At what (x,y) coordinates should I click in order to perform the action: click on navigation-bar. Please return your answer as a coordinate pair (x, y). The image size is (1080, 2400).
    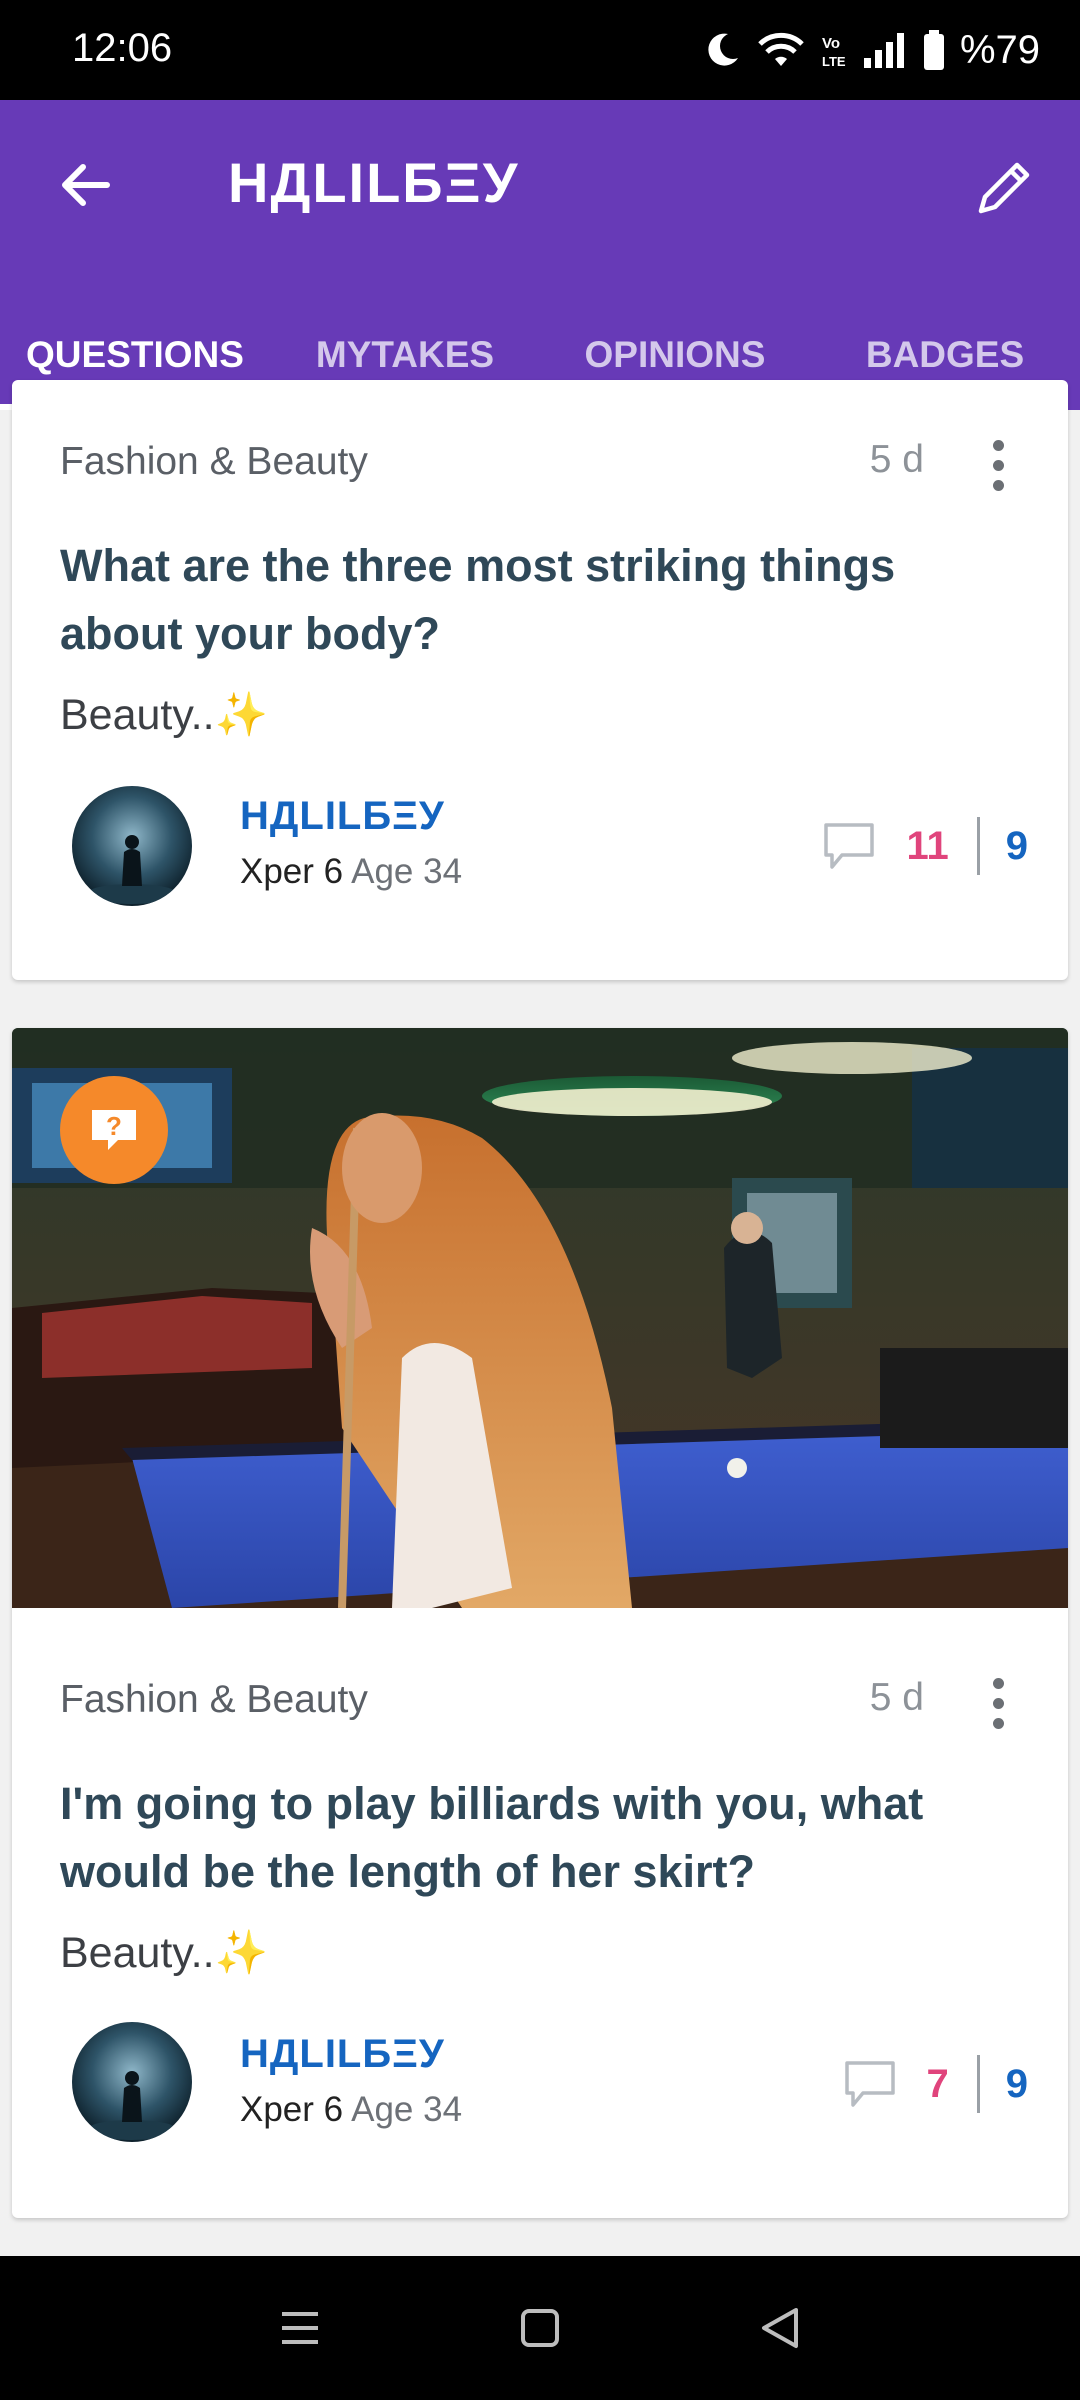
    Looking at the image, I should click on (540, 2328).